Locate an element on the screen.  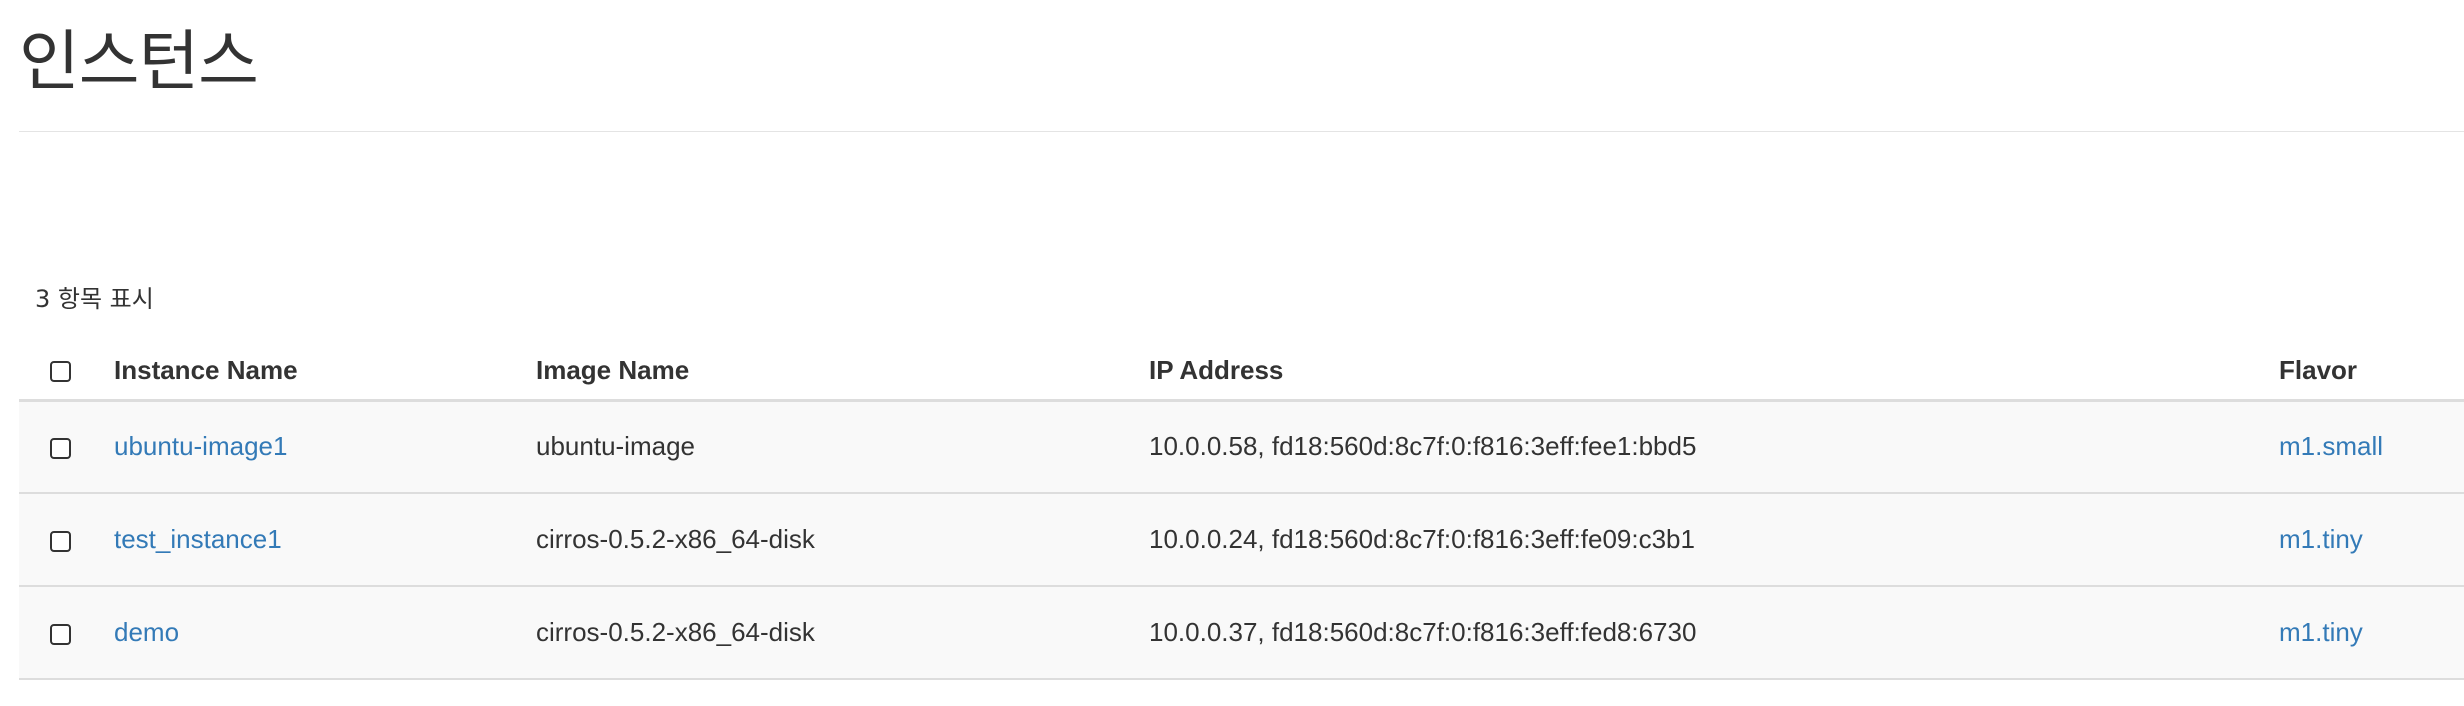
flavor-link: m1.small is located at coordinates (2331, 446).